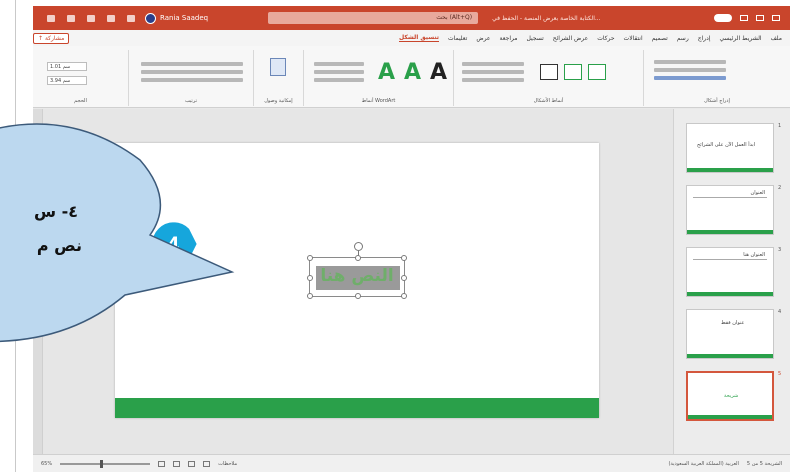 Image resolution: width=790 pixels, height=472 pixels. What do you see at coordinates (730, 396) in the screenshot?
I see `slide-thumbnail-selected: شريحة` at bounding box center [730, 396].